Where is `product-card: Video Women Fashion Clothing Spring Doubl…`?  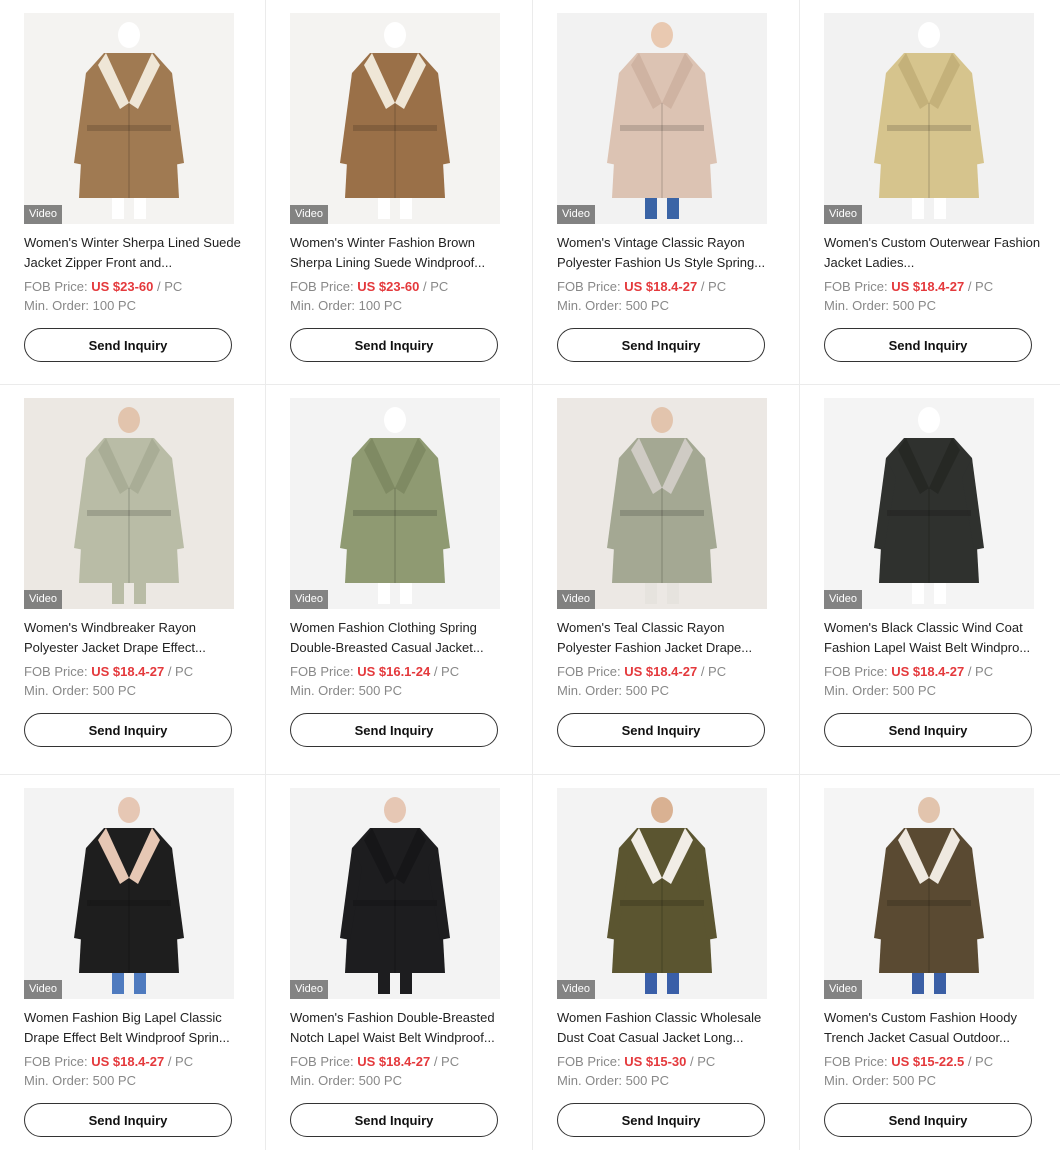 product-card: Video Women Fashion Clothing Spring Doubl… is located at coordinates (399, 580).